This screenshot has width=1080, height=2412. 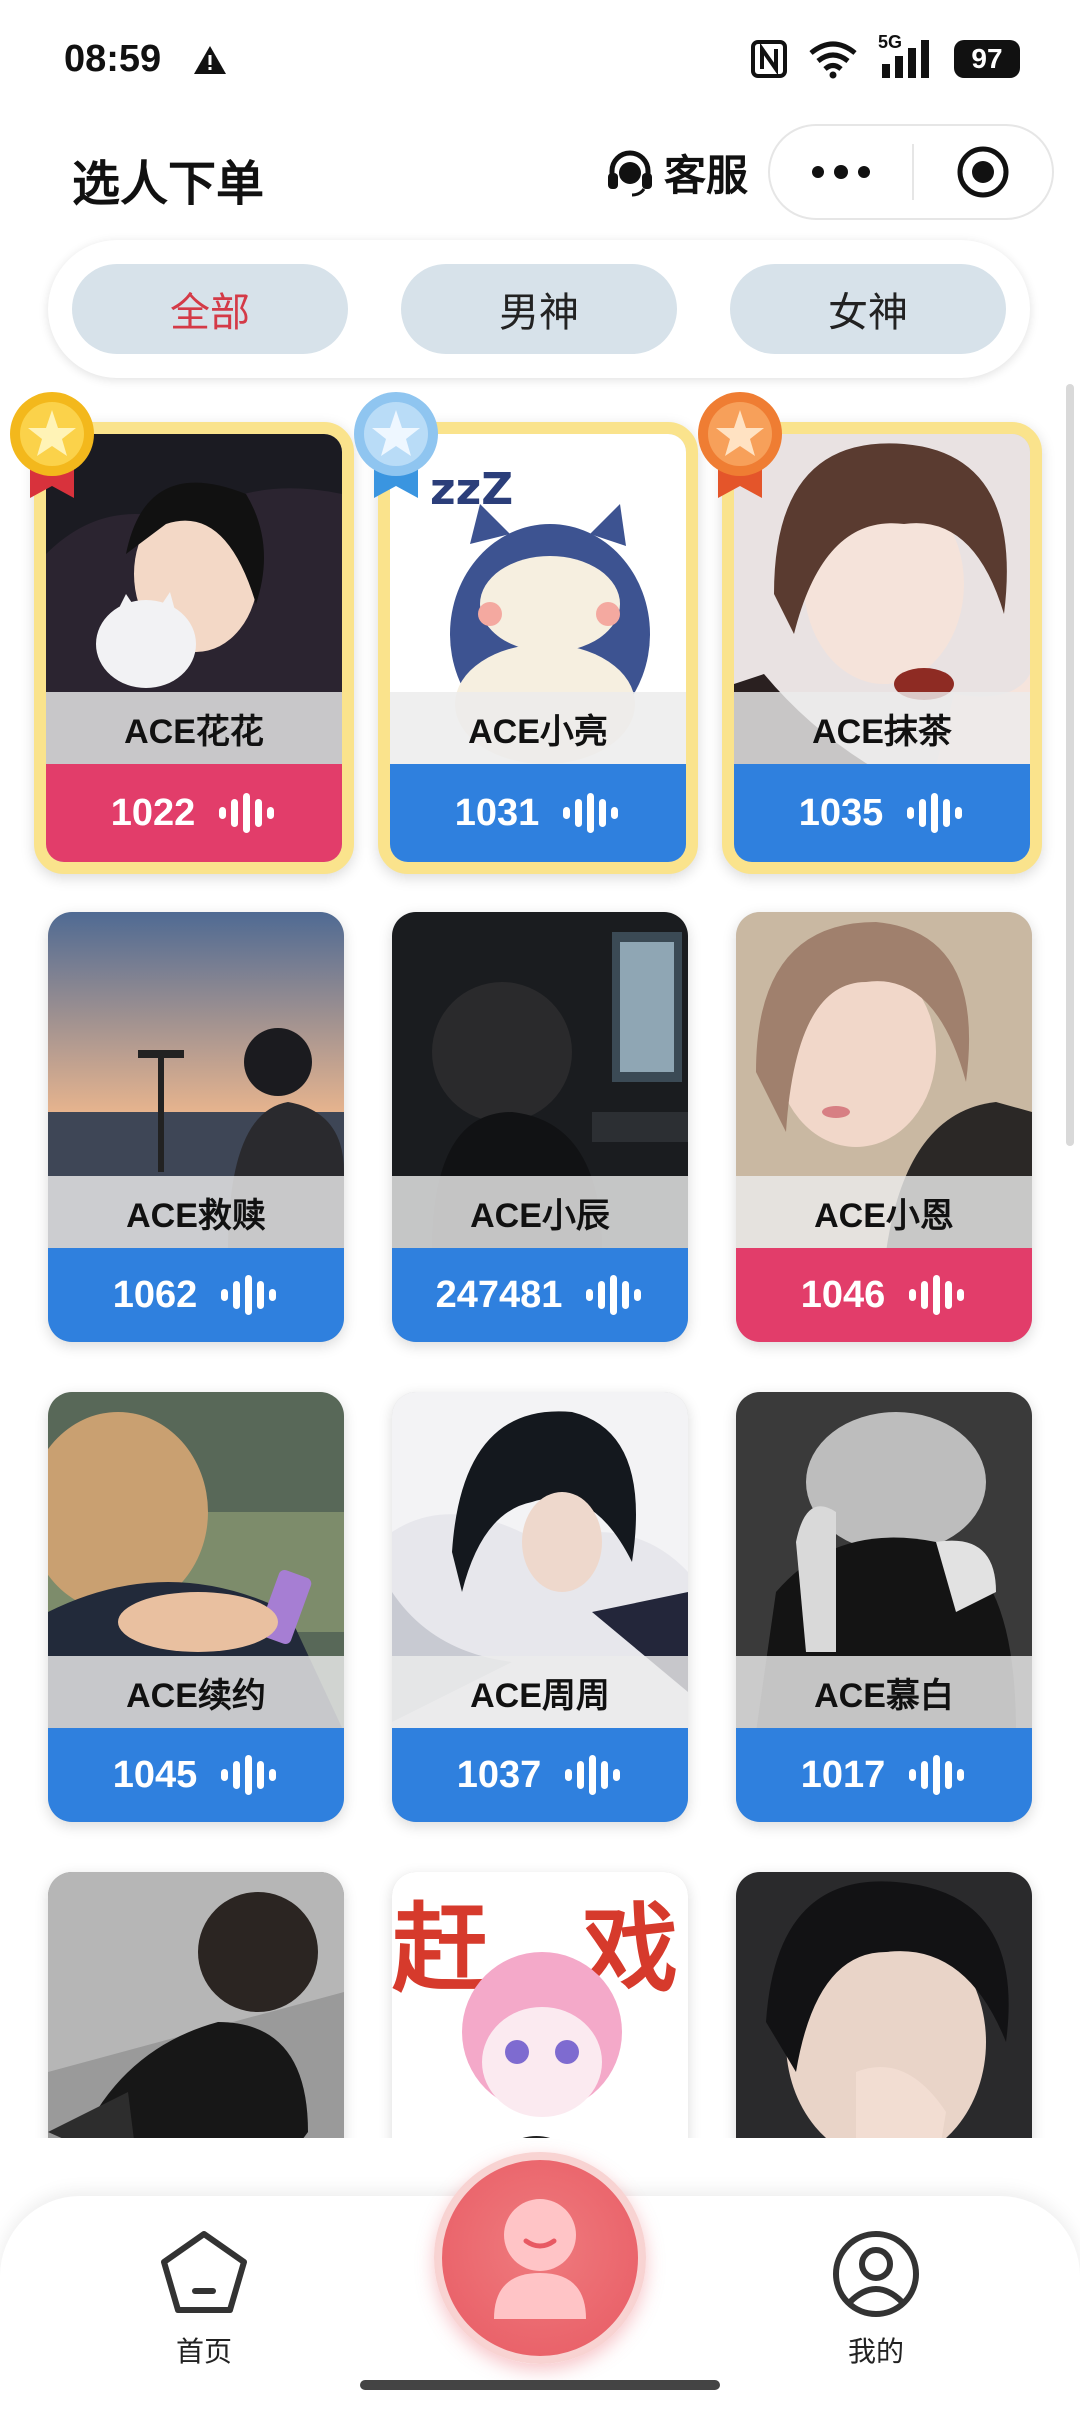 I want to click on page-title: 选人下单, so click(x=168, y=184).